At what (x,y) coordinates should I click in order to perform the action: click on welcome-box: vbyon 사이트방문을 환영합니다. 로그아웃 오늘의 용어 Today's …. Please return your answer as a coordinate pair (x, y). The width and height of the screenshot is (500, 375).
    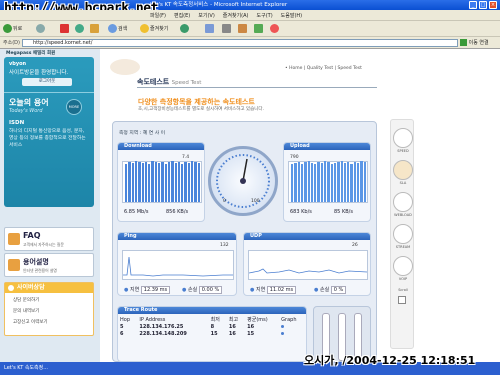
    Looking at the image, I should click on (49, 132).